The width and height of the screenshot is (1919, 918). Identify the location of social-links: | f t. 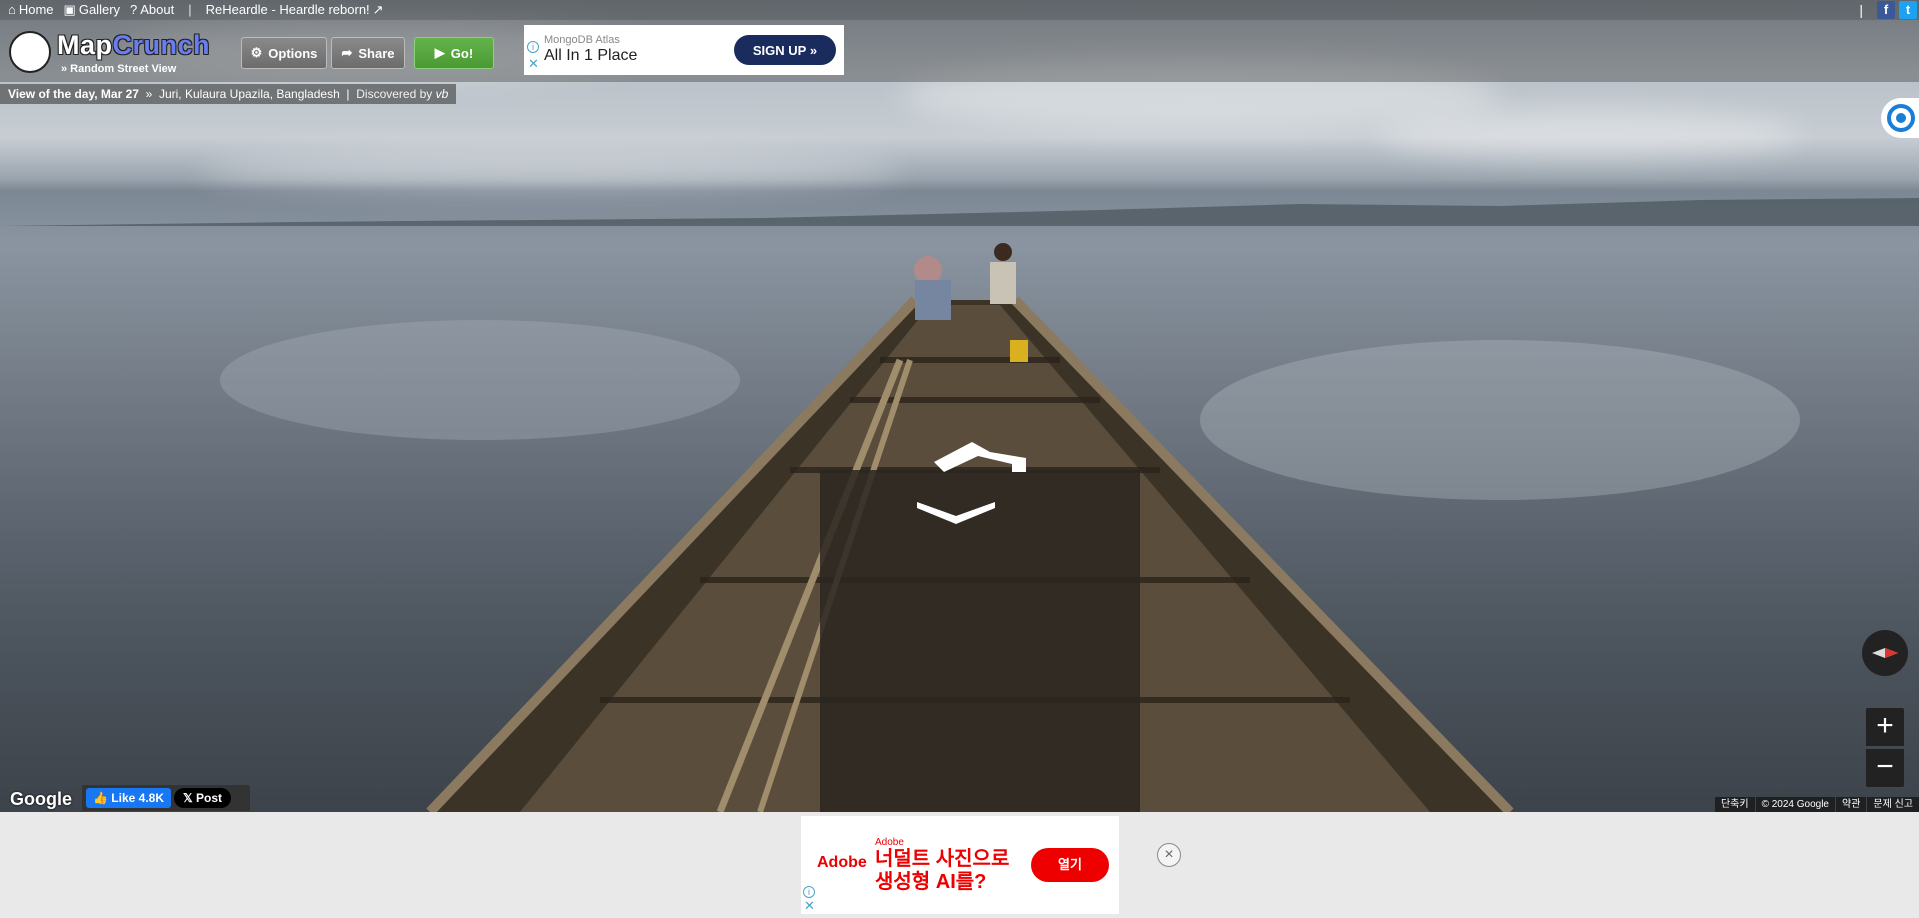
(1888, 10).